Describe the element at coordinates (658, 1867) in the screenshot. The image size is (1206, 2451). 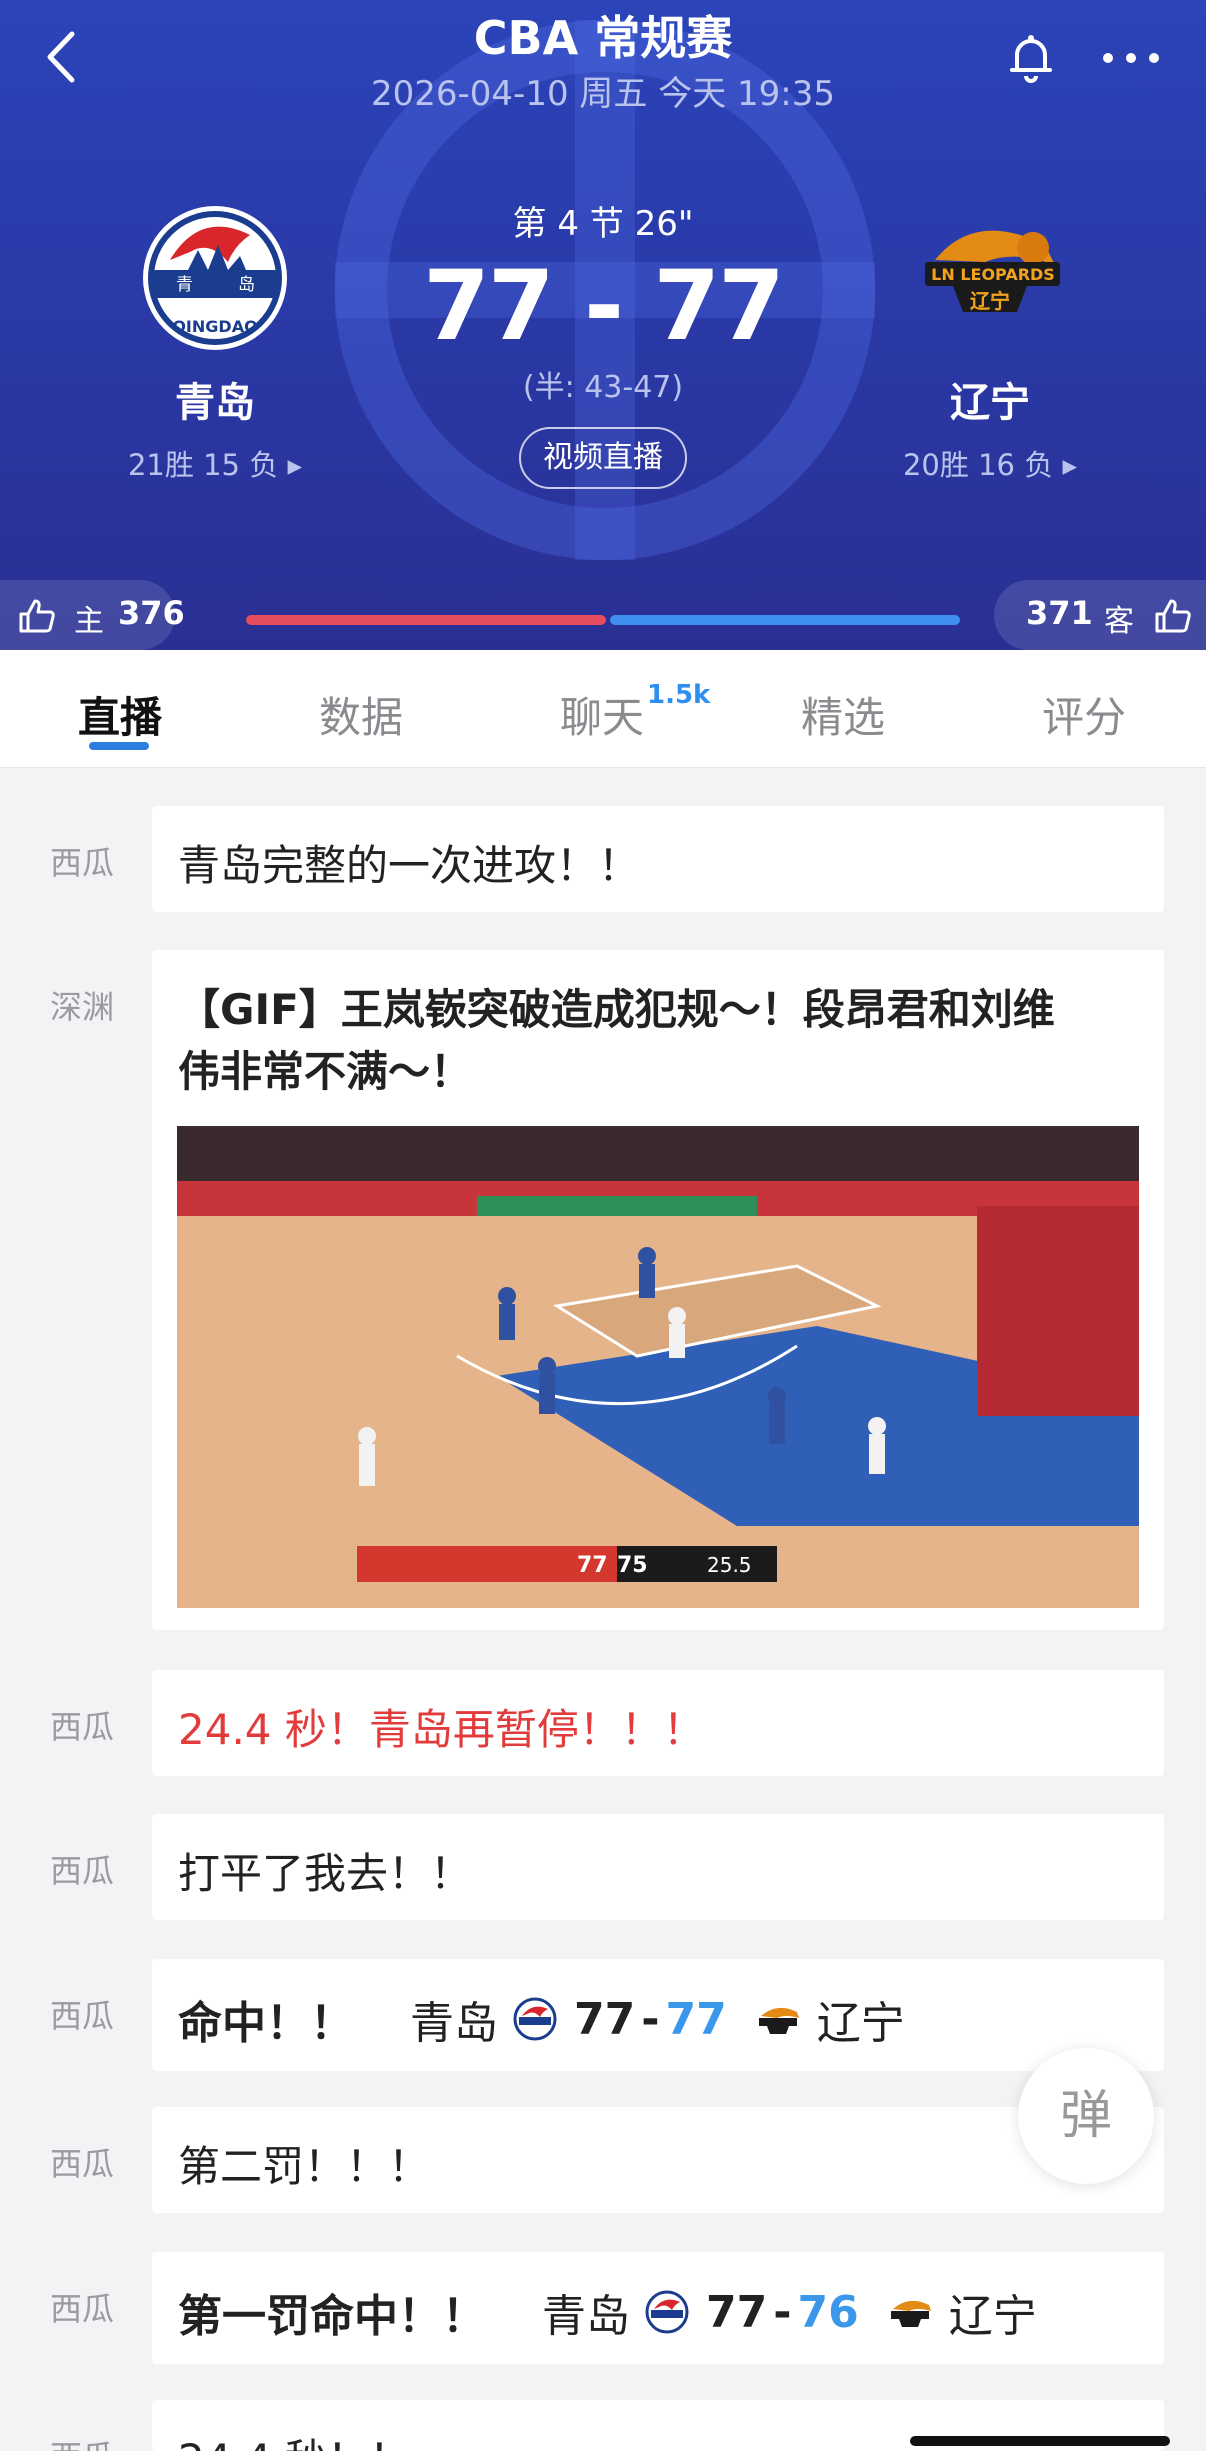
I see `feed-card: 打平了我去！！` at that location.